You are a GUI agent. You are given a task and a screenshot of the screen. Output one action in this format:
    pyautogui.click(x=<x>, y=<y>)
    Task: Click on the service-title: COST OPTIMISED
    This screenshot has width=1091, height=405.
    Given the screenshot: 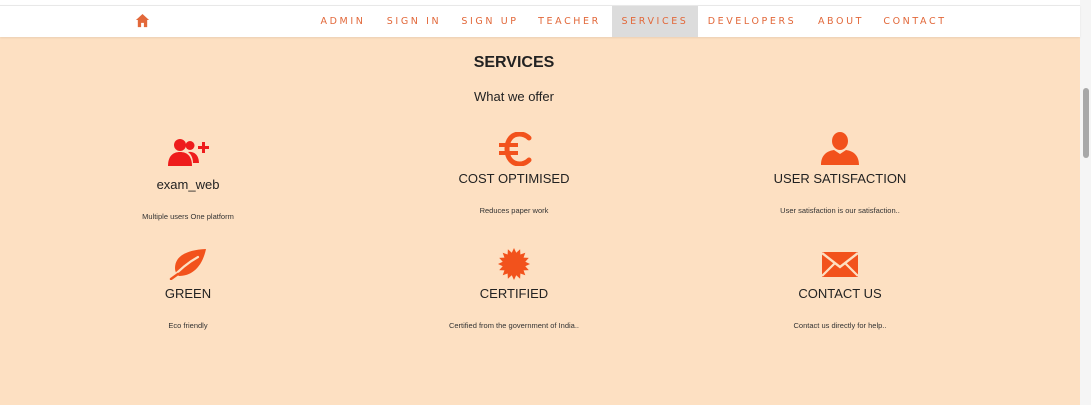 What is the action you would take?
    pyautogui.click(x=514, y=178)
    